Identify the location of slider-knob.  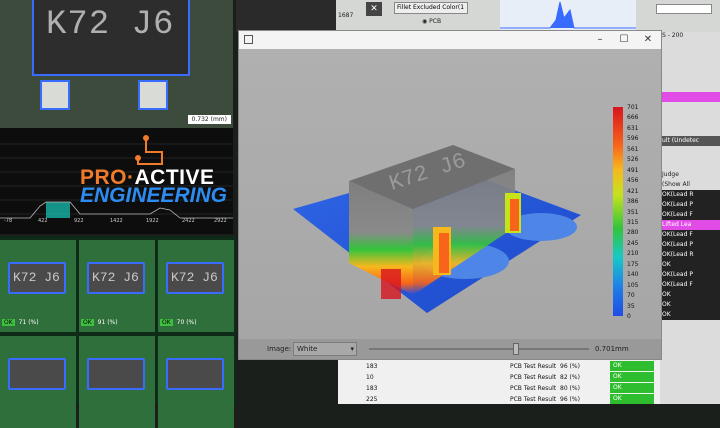
(516, 349).